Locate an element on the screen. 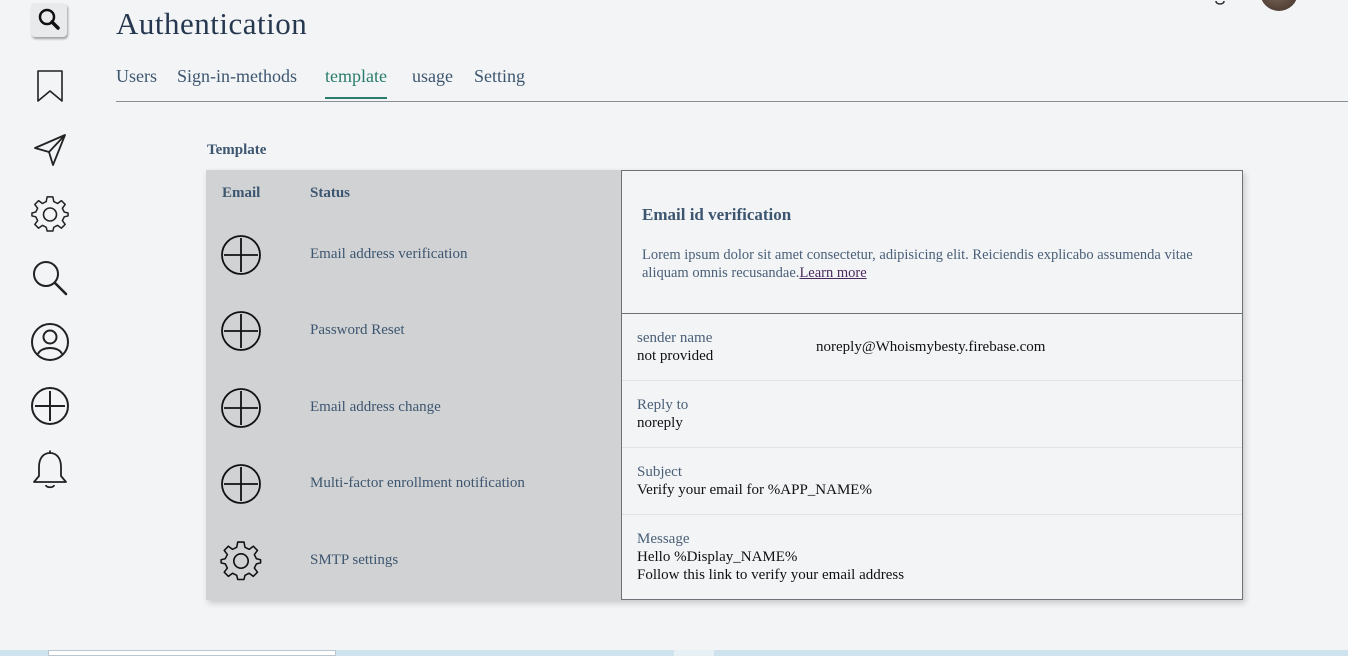 This screenshot has width=1348, height=656. tab-sign-in-methods: Sign-in-methods is located at coordinates (237, 81).